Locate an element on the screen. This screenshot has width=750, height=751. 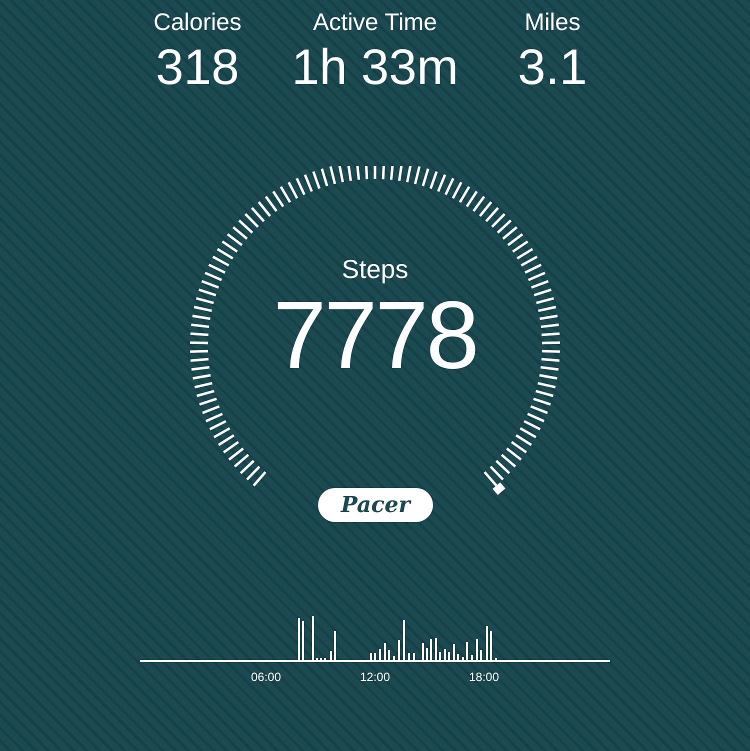
time-axis-label: 12:00 is located at coordinates (375, 677).